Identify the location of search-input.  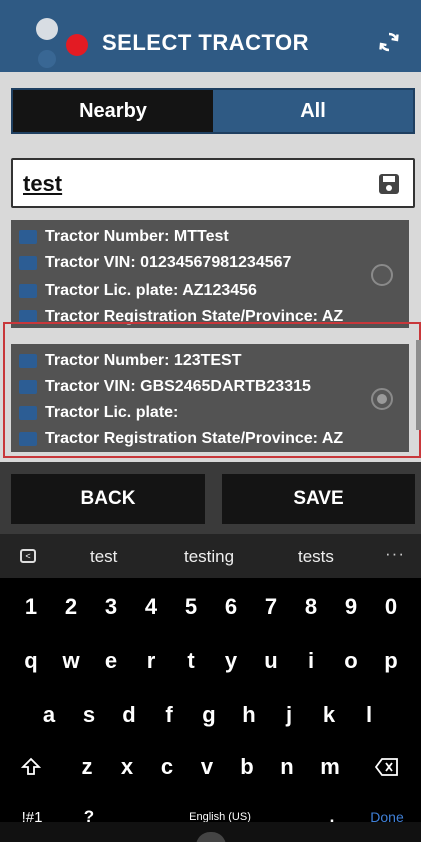
(193, 184).